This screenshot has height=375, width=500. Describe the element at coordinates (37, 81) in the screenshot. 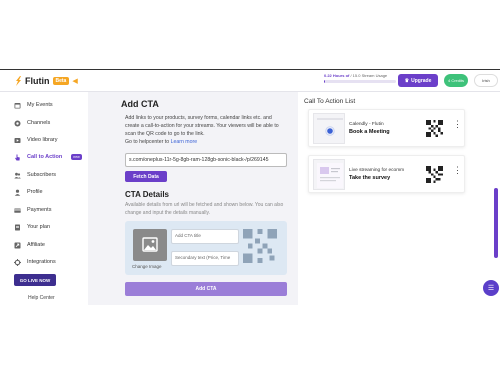

I see `brand-name: Flutin` at that location.